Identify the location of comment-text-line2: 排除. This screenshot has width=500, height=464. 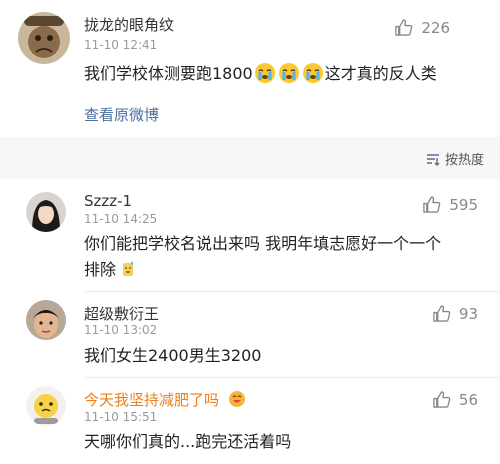
(110, 270).